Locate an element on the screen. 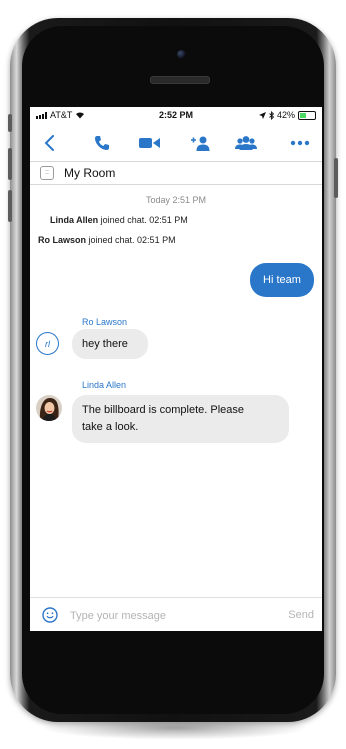 The height and width of the screenshot is (749, 346). system-message-name: Ro Lawson is located at coordinates (62, 240).